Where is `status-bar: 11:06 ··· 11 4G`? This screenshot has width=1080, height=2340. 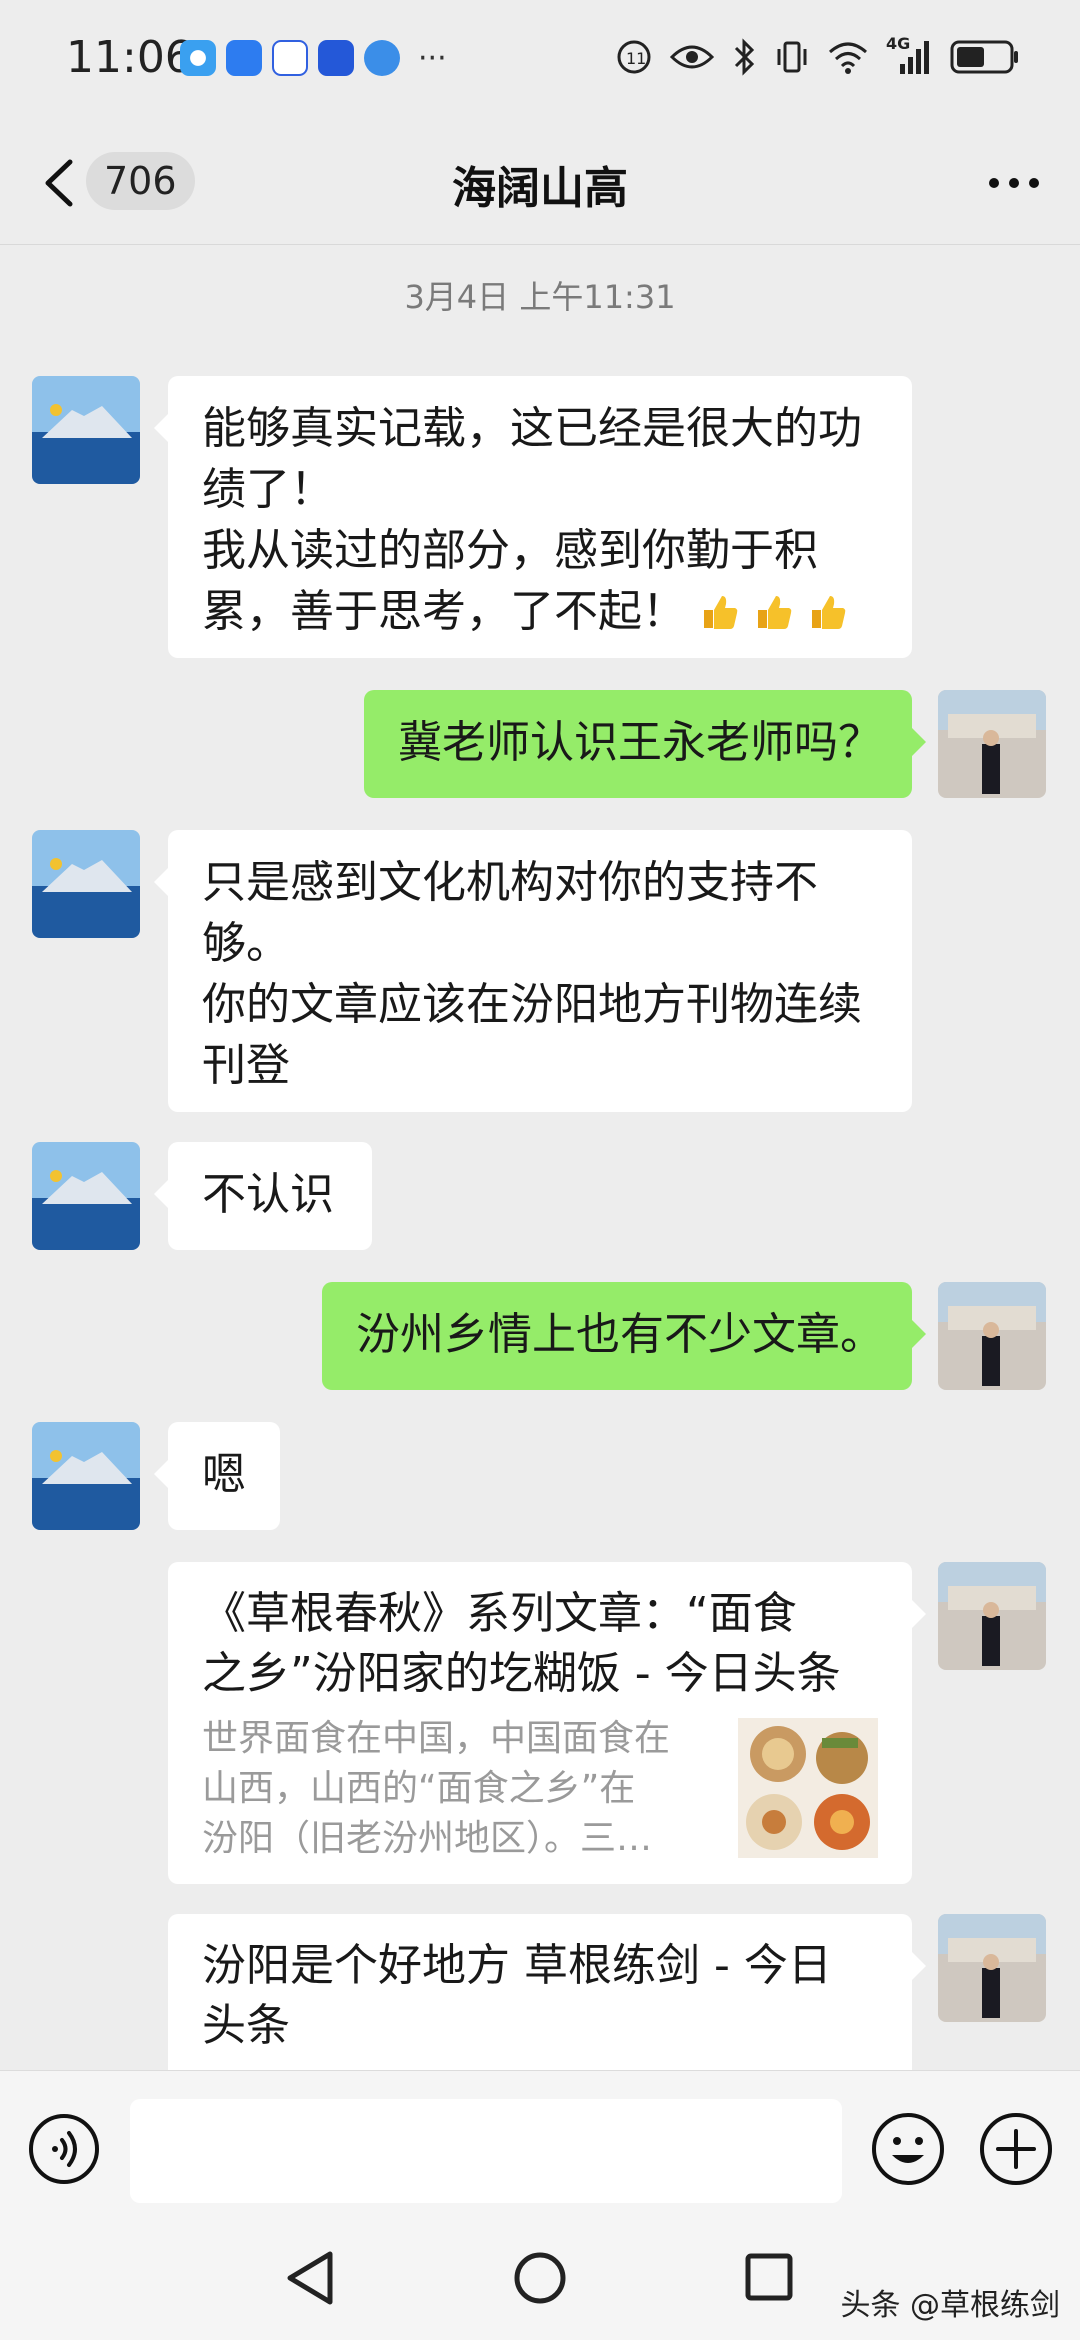
status-bar: 11:06 ··· 11 4G is located at coordinates (540, 60).